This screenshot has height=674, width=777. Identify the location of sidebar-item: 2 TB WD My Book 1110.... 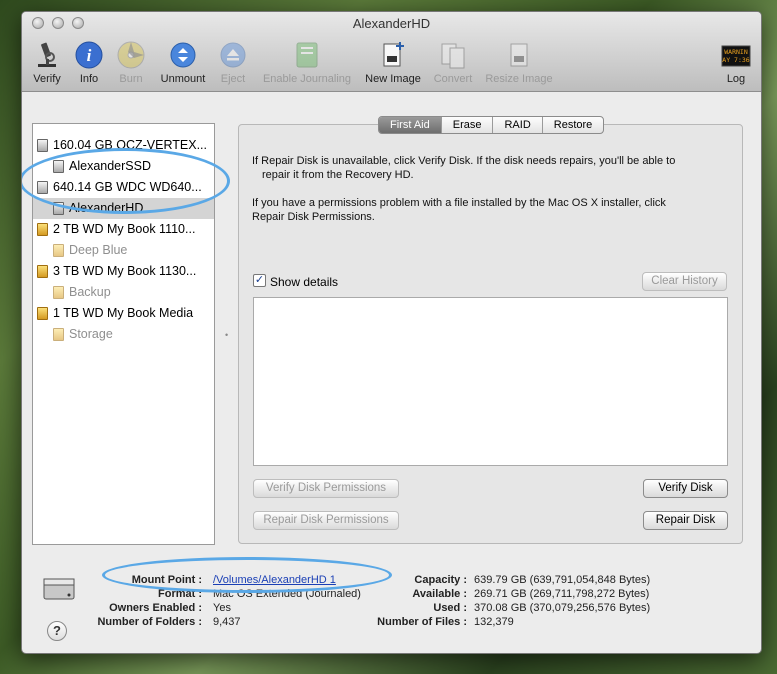
(123, 229).